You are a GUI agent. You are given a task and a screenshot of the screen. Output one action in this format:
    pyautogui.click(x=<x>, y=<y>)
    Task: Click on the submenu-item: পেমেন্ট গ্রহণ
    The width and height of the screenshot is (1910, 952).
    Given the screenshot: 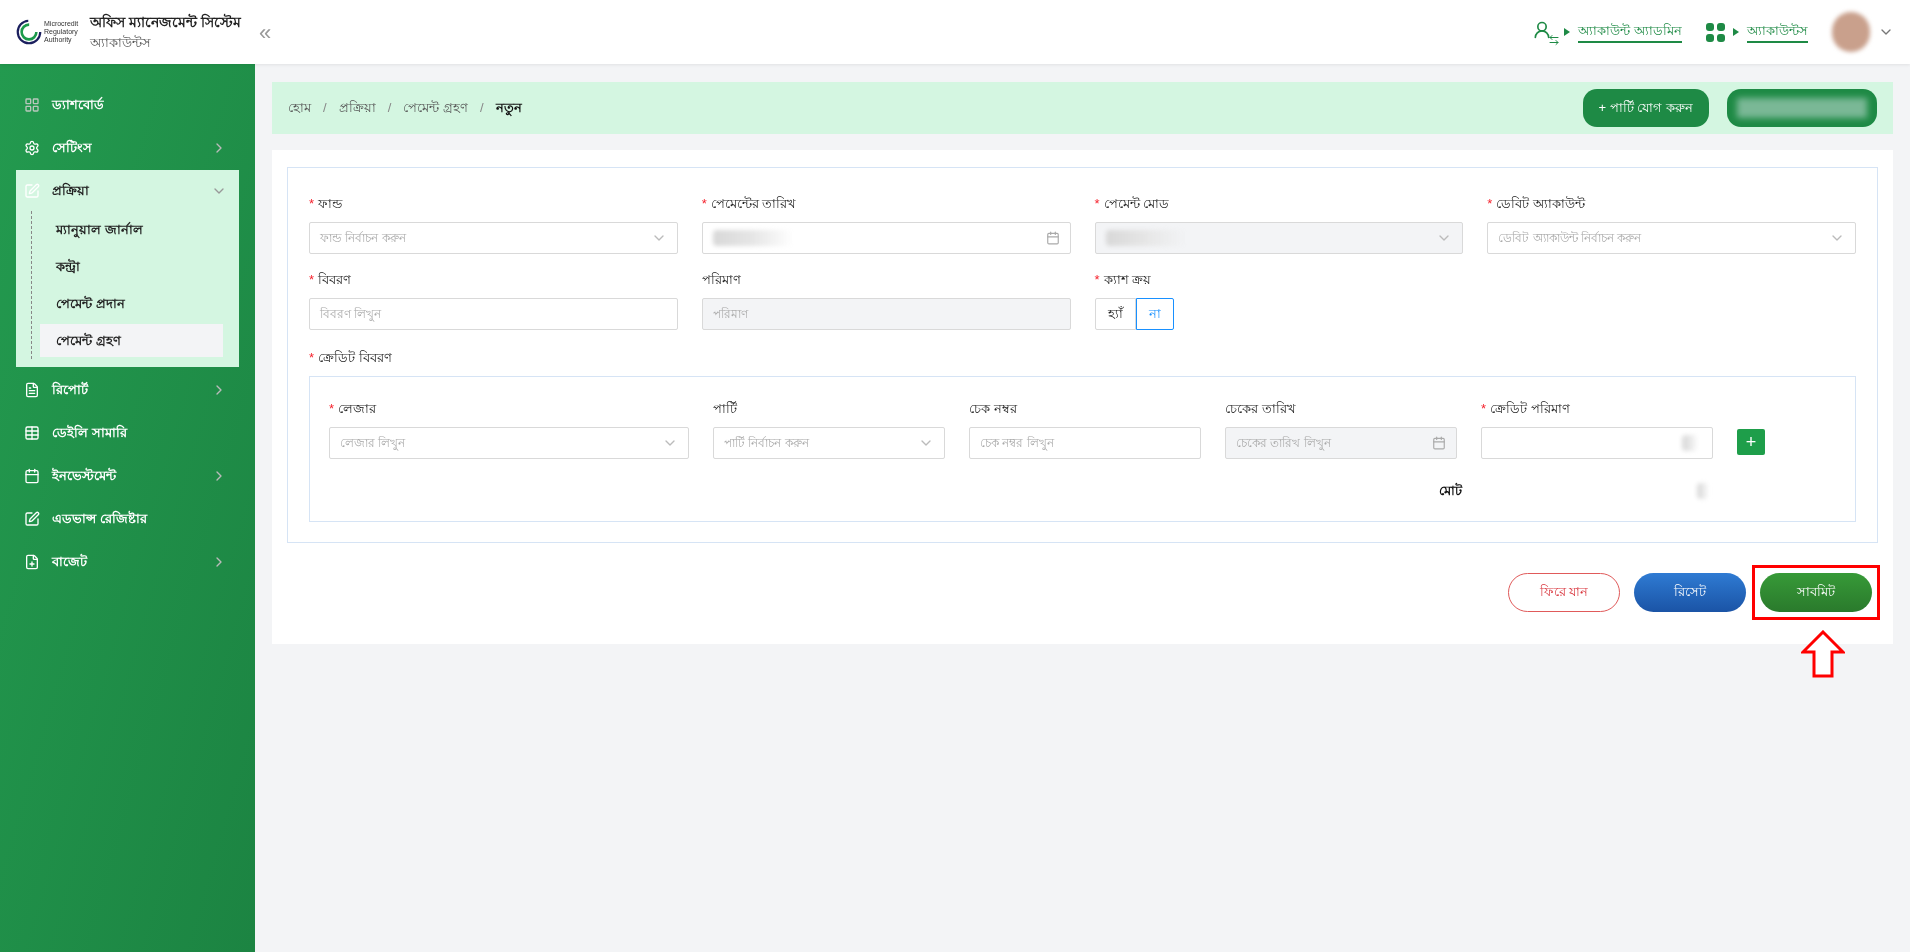 What is the action you would take?
    pyautogui.click(x=131, y=340)
    